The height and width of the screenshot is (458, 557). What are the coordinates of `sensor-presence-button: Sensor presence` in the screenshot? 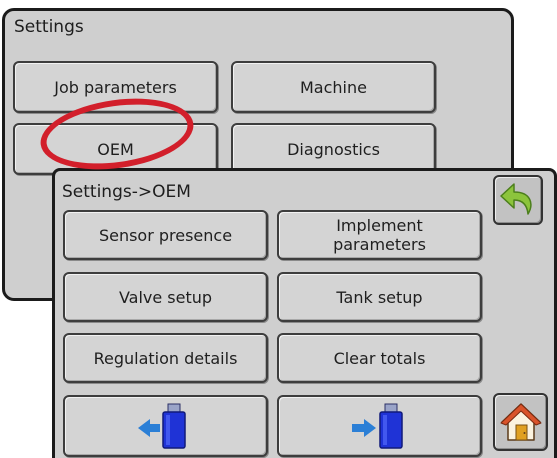 It's located at (165, 235).